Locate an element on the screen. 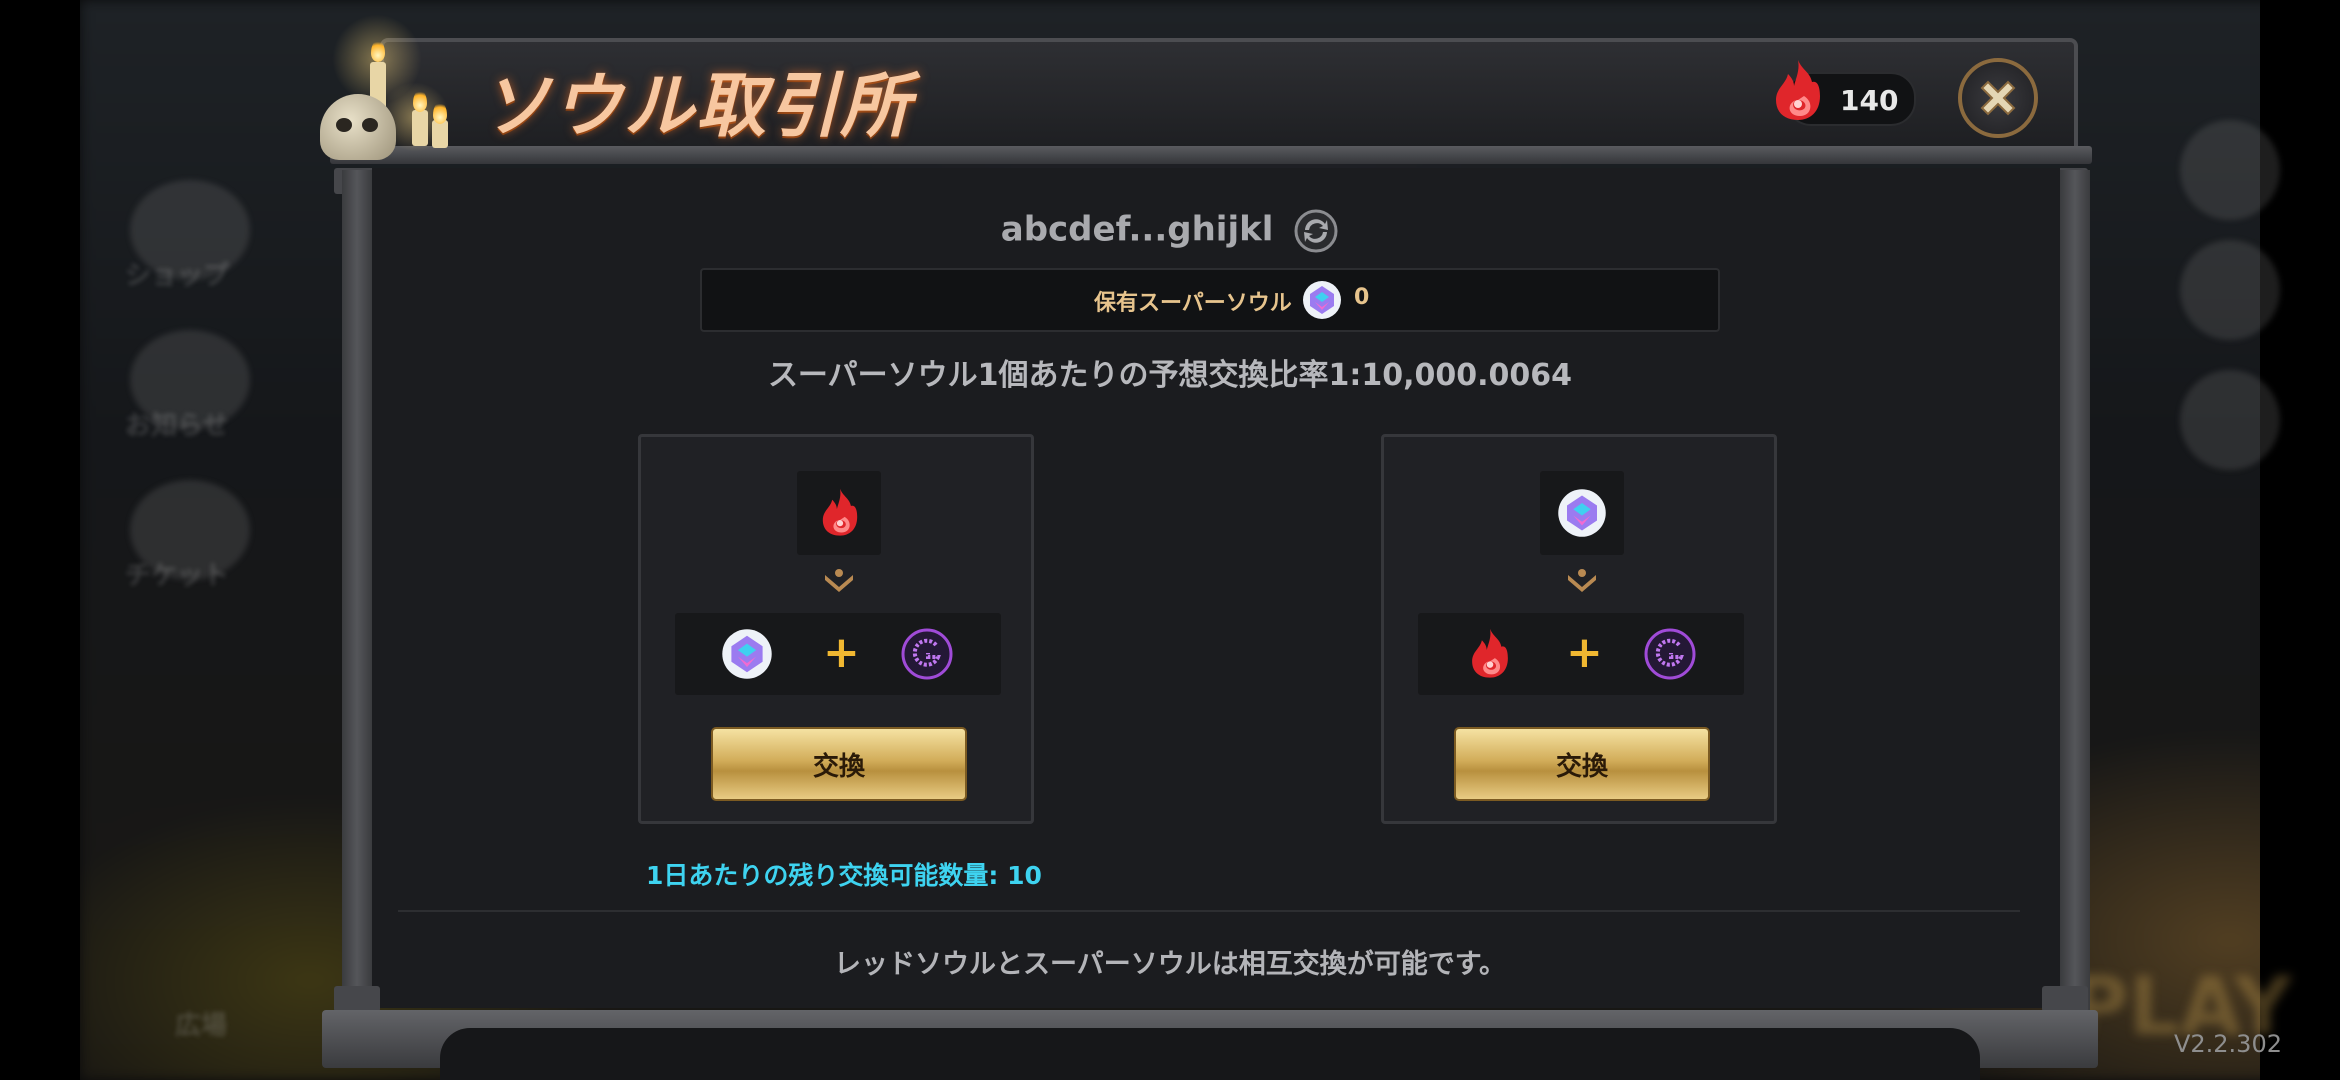 This screenshot has height=1080, width=2340. pillar-cap-br is located at coordinates (2065, 999).